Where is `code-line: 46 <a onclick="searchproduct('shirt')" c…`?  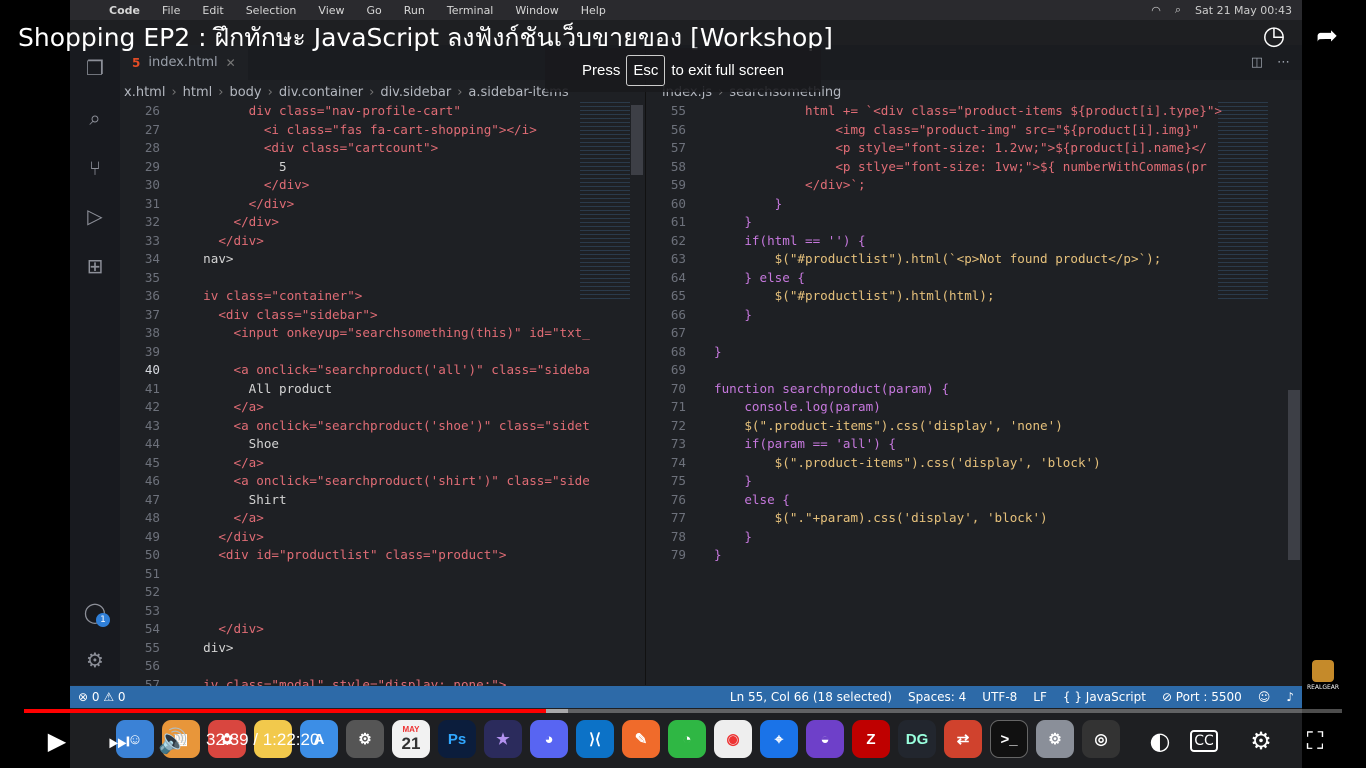
code-line: 46 <a onclick="searchproduct('shirt')" c… is located at coordinates (382, 481).